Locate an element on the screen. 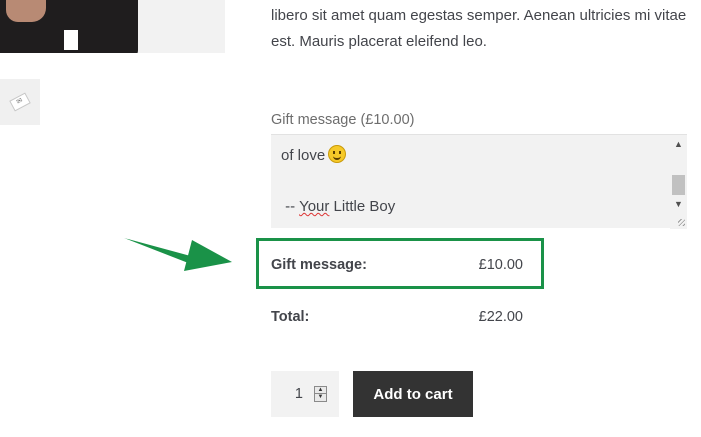 This screenshot has width=701, height=437. thumbnail-card-icon: ✉ is located at coordinates (20, 102).